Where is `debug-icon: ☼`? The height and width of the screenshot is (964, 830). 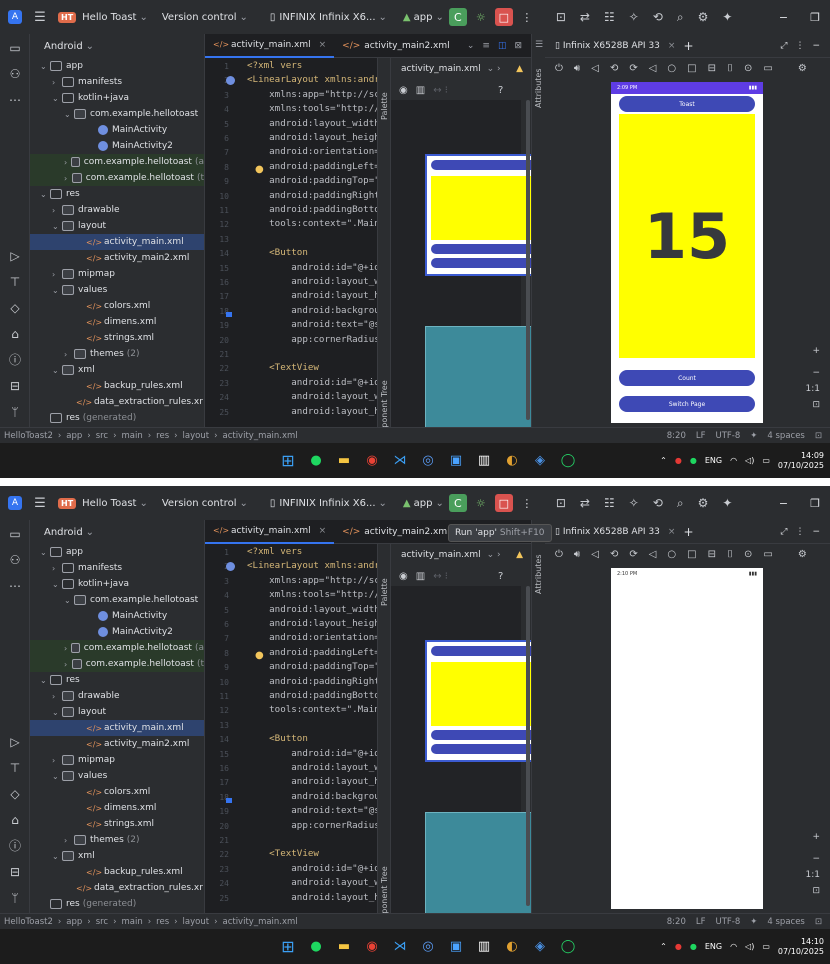
debug-icon: ☼ is located at coordinates (481, 503).